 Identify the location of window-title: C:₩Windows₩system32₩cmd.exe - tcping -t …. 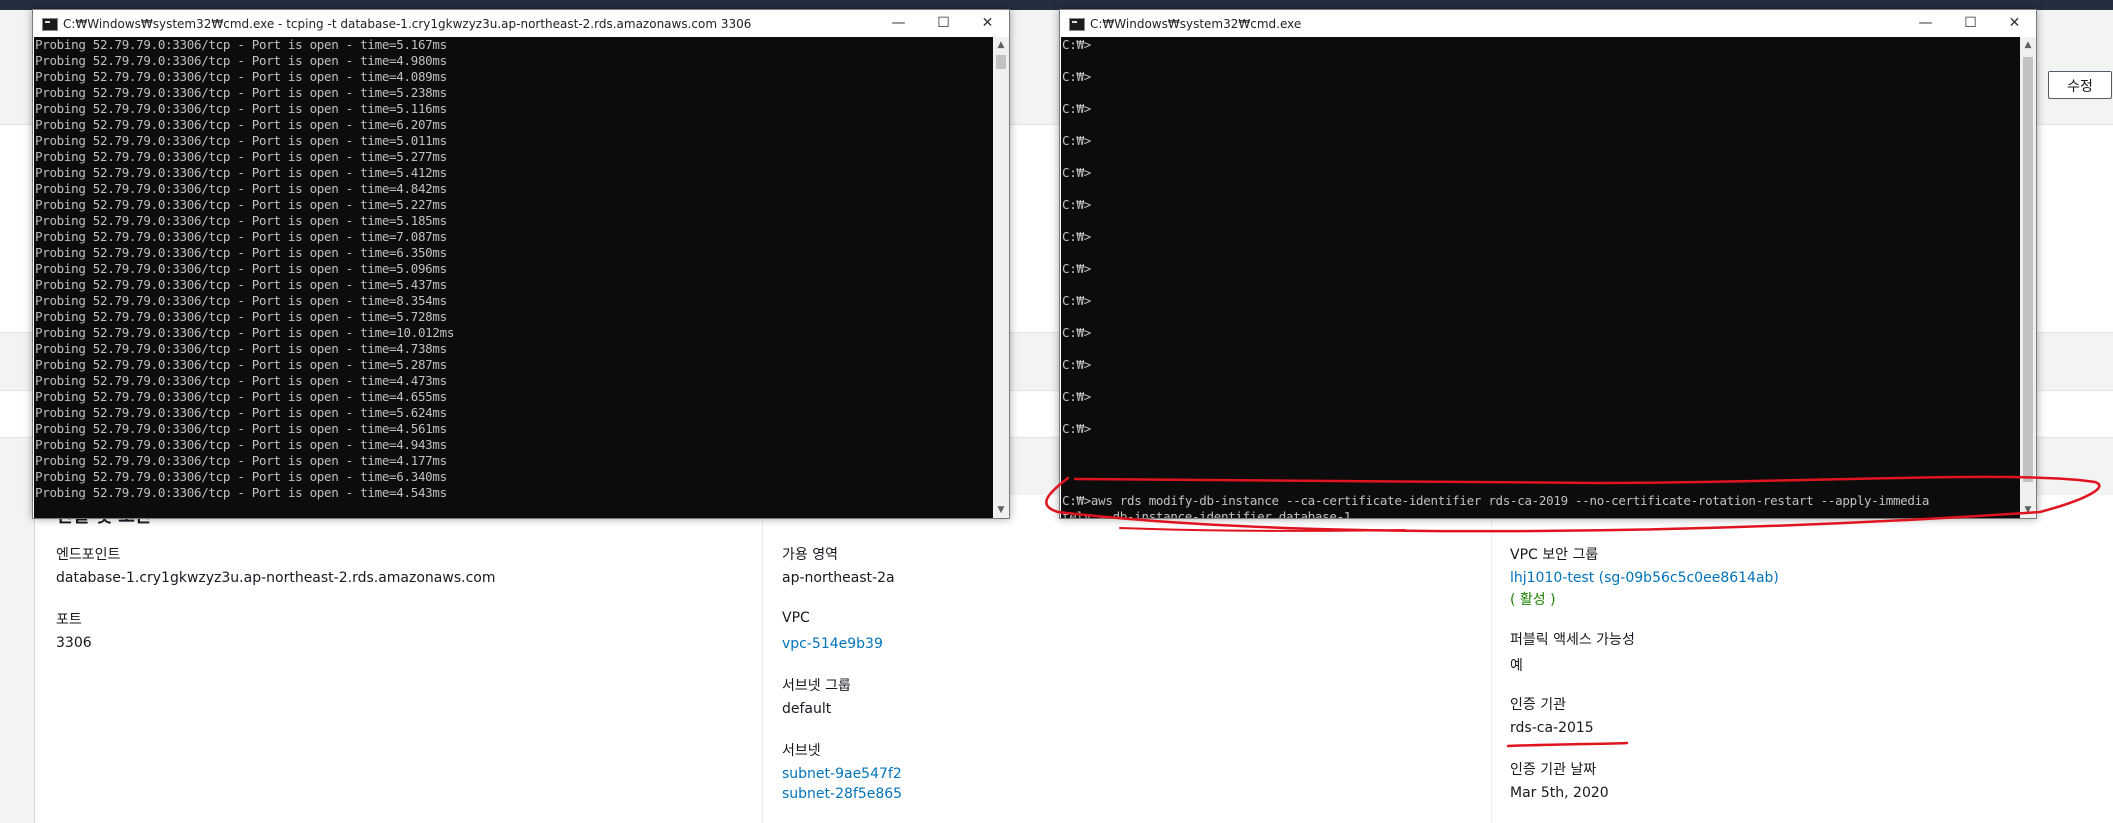
(407, 24).